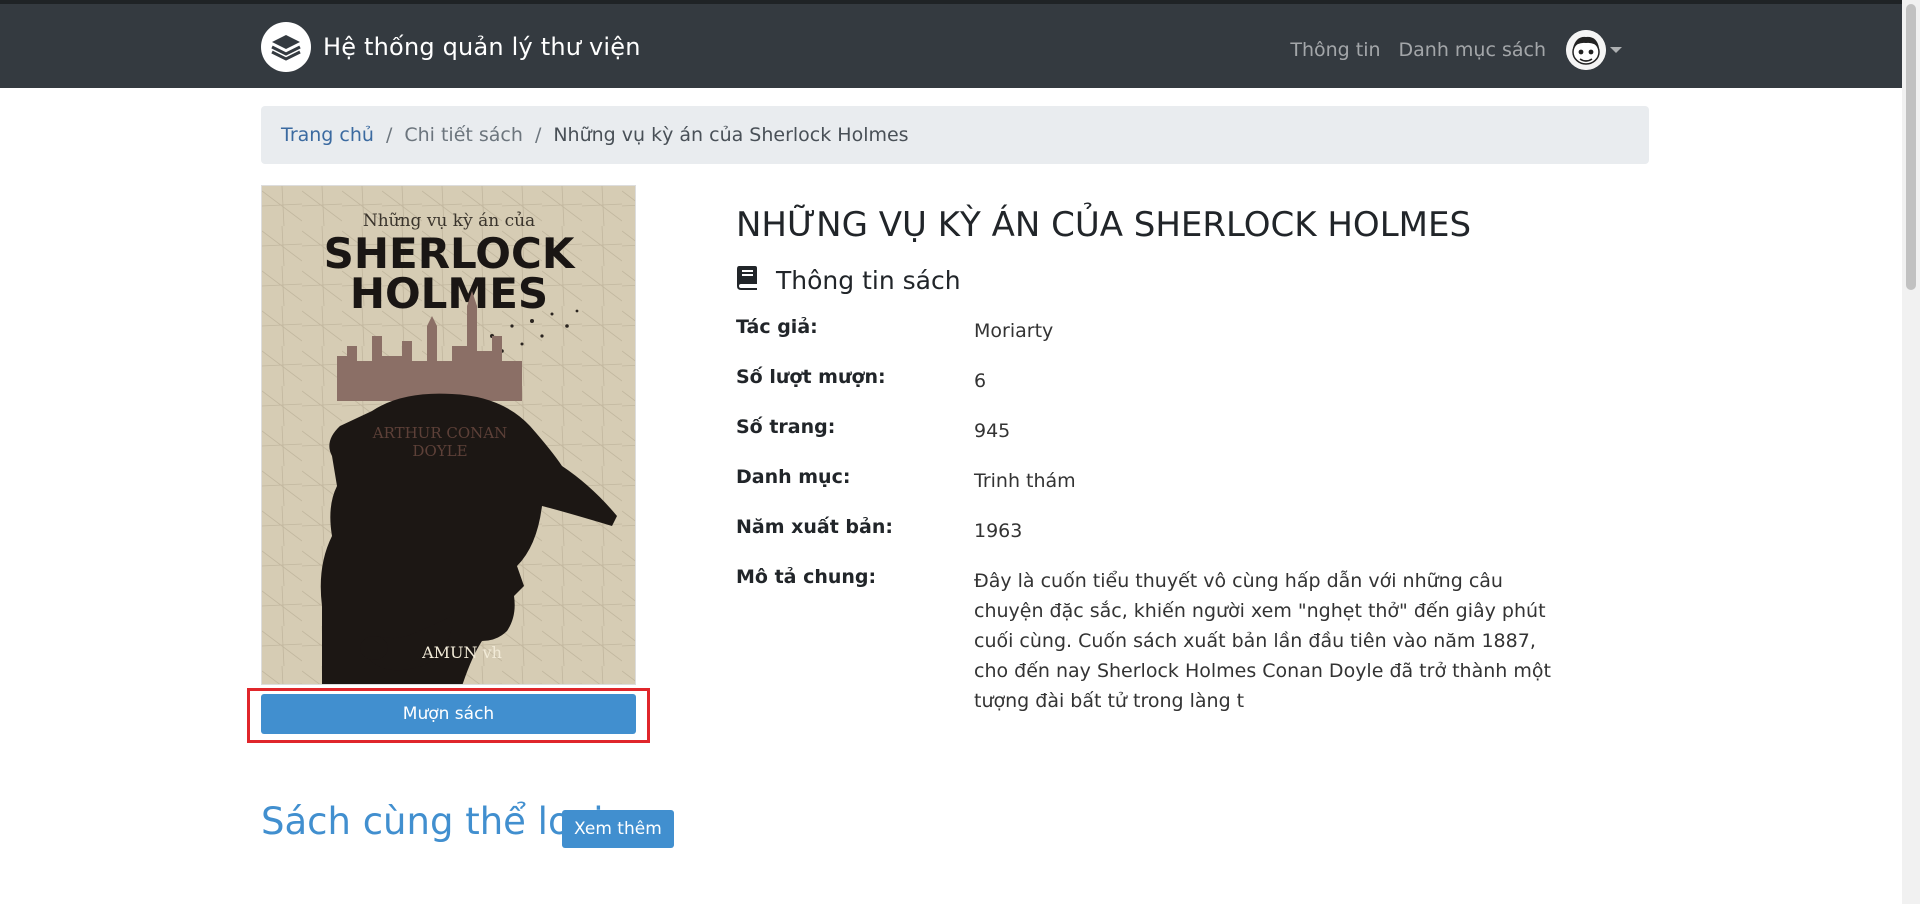 The height and width of the screenshot is (904, 1920). Describe the element at coordinates (980, 381) in the screenshot. I see `info-value: 6` at that location.